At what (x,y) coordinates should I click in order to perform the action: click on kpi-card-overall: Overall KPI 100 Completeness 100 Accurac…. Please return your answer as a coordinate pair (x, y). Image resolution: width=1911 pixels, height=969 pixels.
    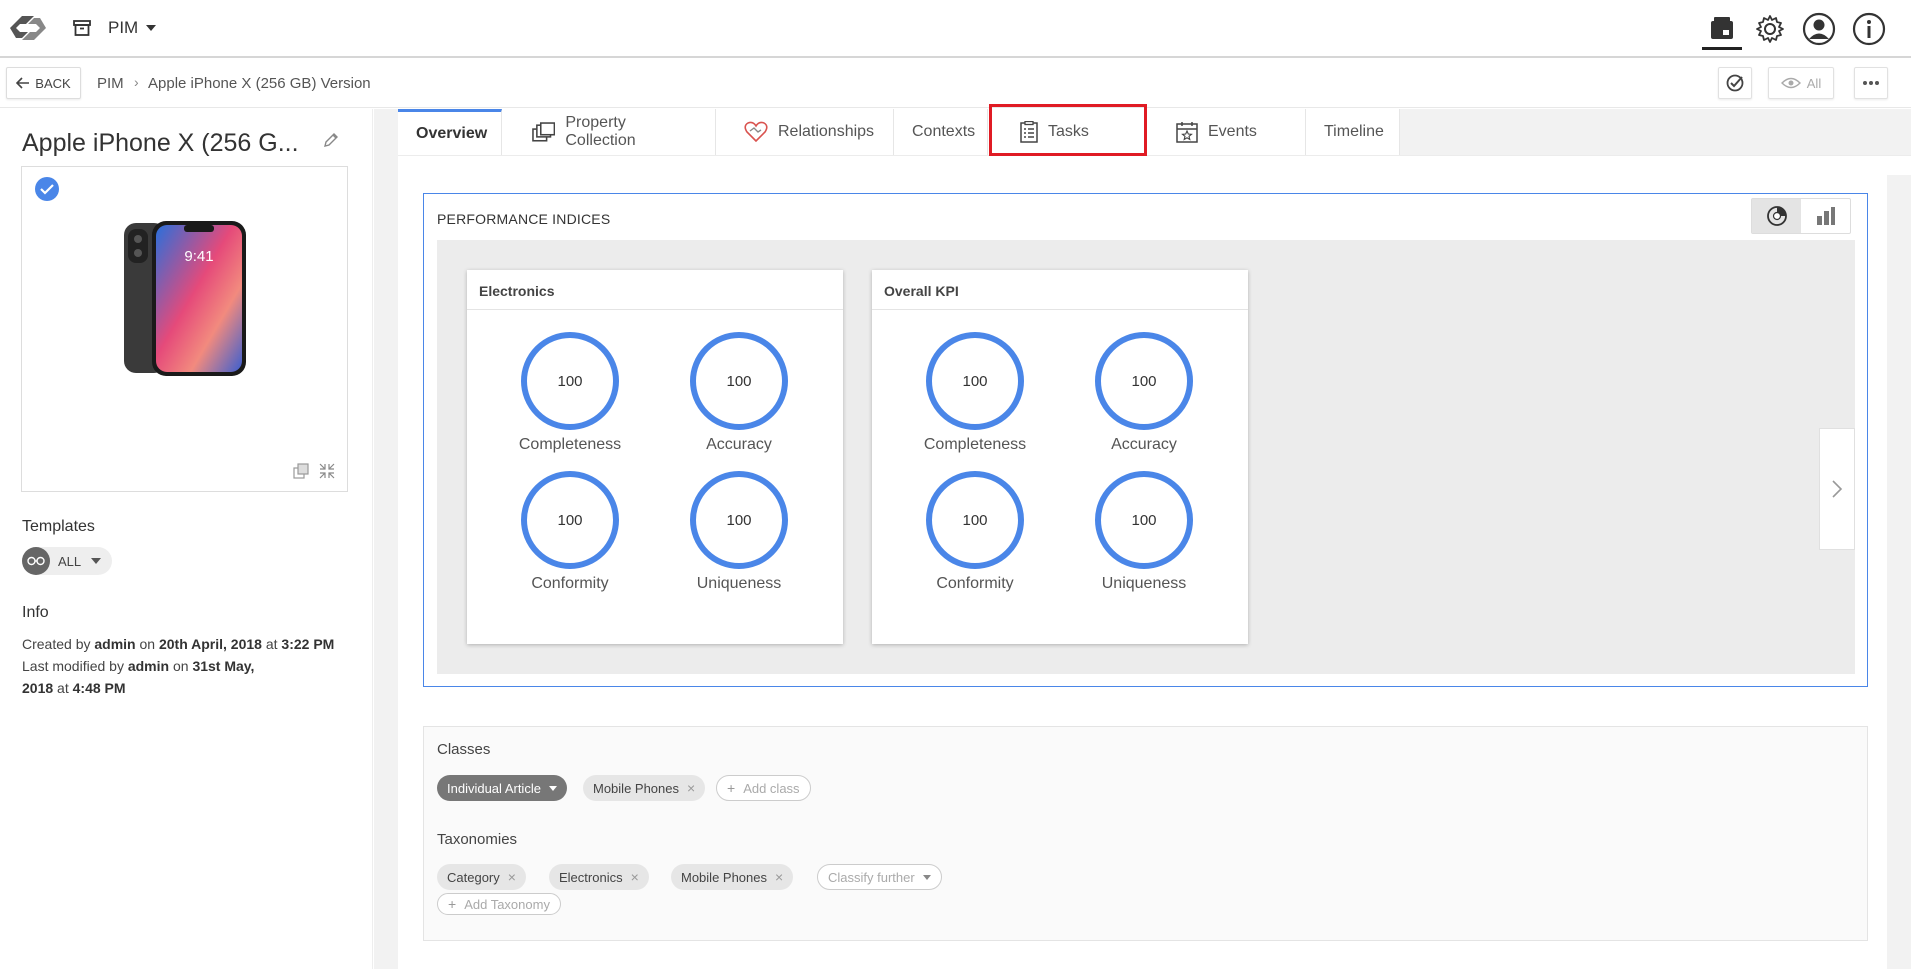
    Looking at the image, I should click on (1060, 457).